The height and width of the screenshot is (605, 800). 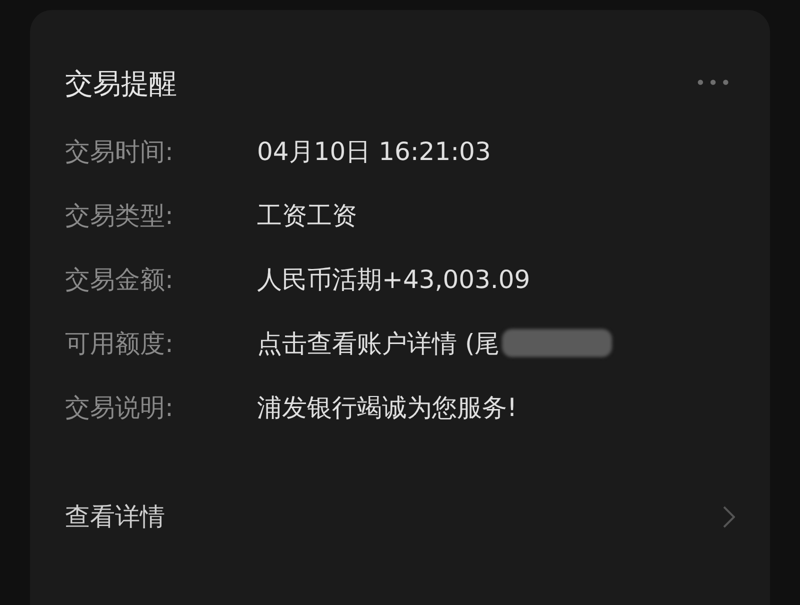 I want to click on field-value: 人民币活期+43,003.09, so click(x=393, y=279).